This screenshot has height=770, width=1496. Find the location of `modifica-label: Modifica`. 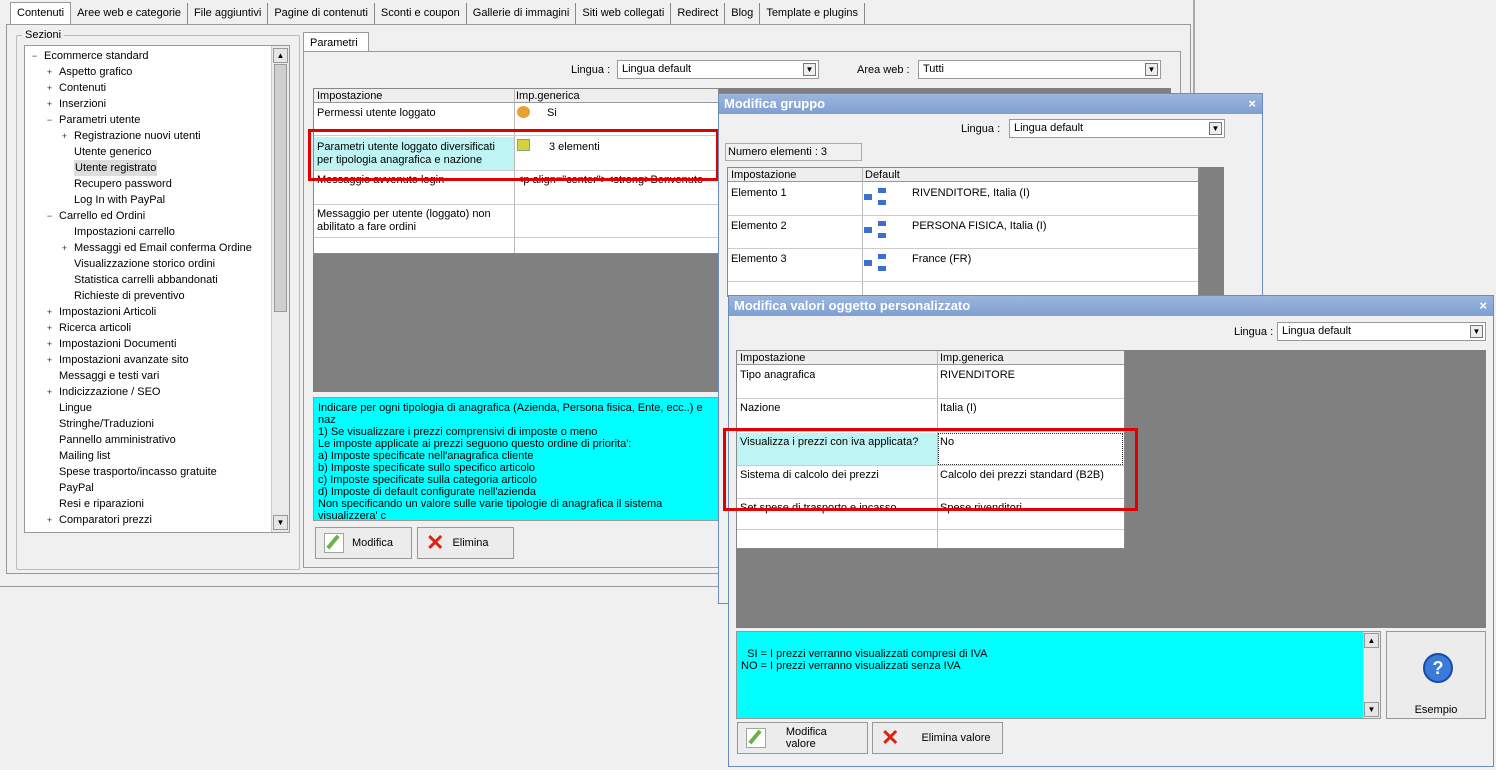

modifica-label: Modifica is located at coordinates (372, 543).